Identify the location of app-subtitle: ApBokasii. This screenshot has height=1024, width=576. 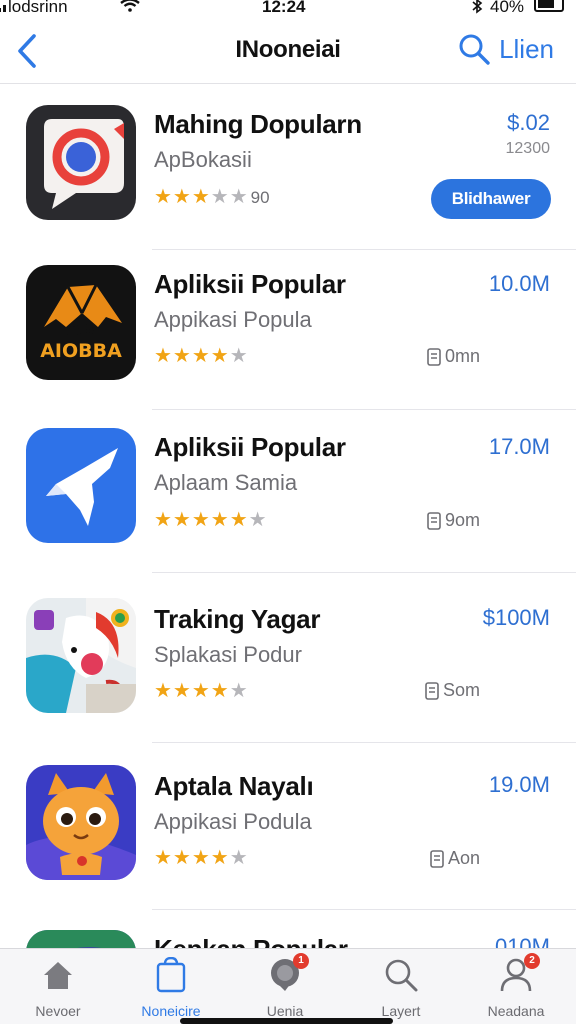
(203, 159).